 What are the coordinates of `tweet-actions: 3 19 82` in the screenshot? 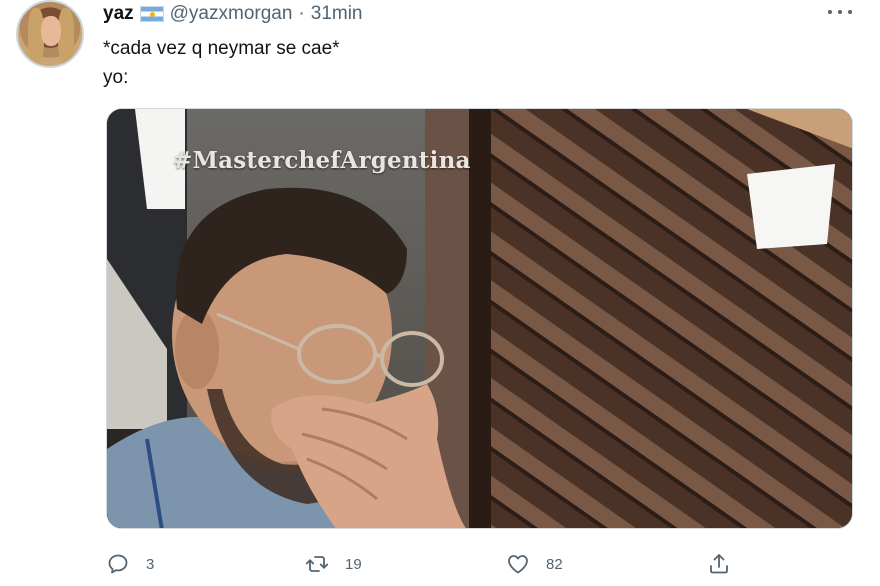 It's located at (440, 564).